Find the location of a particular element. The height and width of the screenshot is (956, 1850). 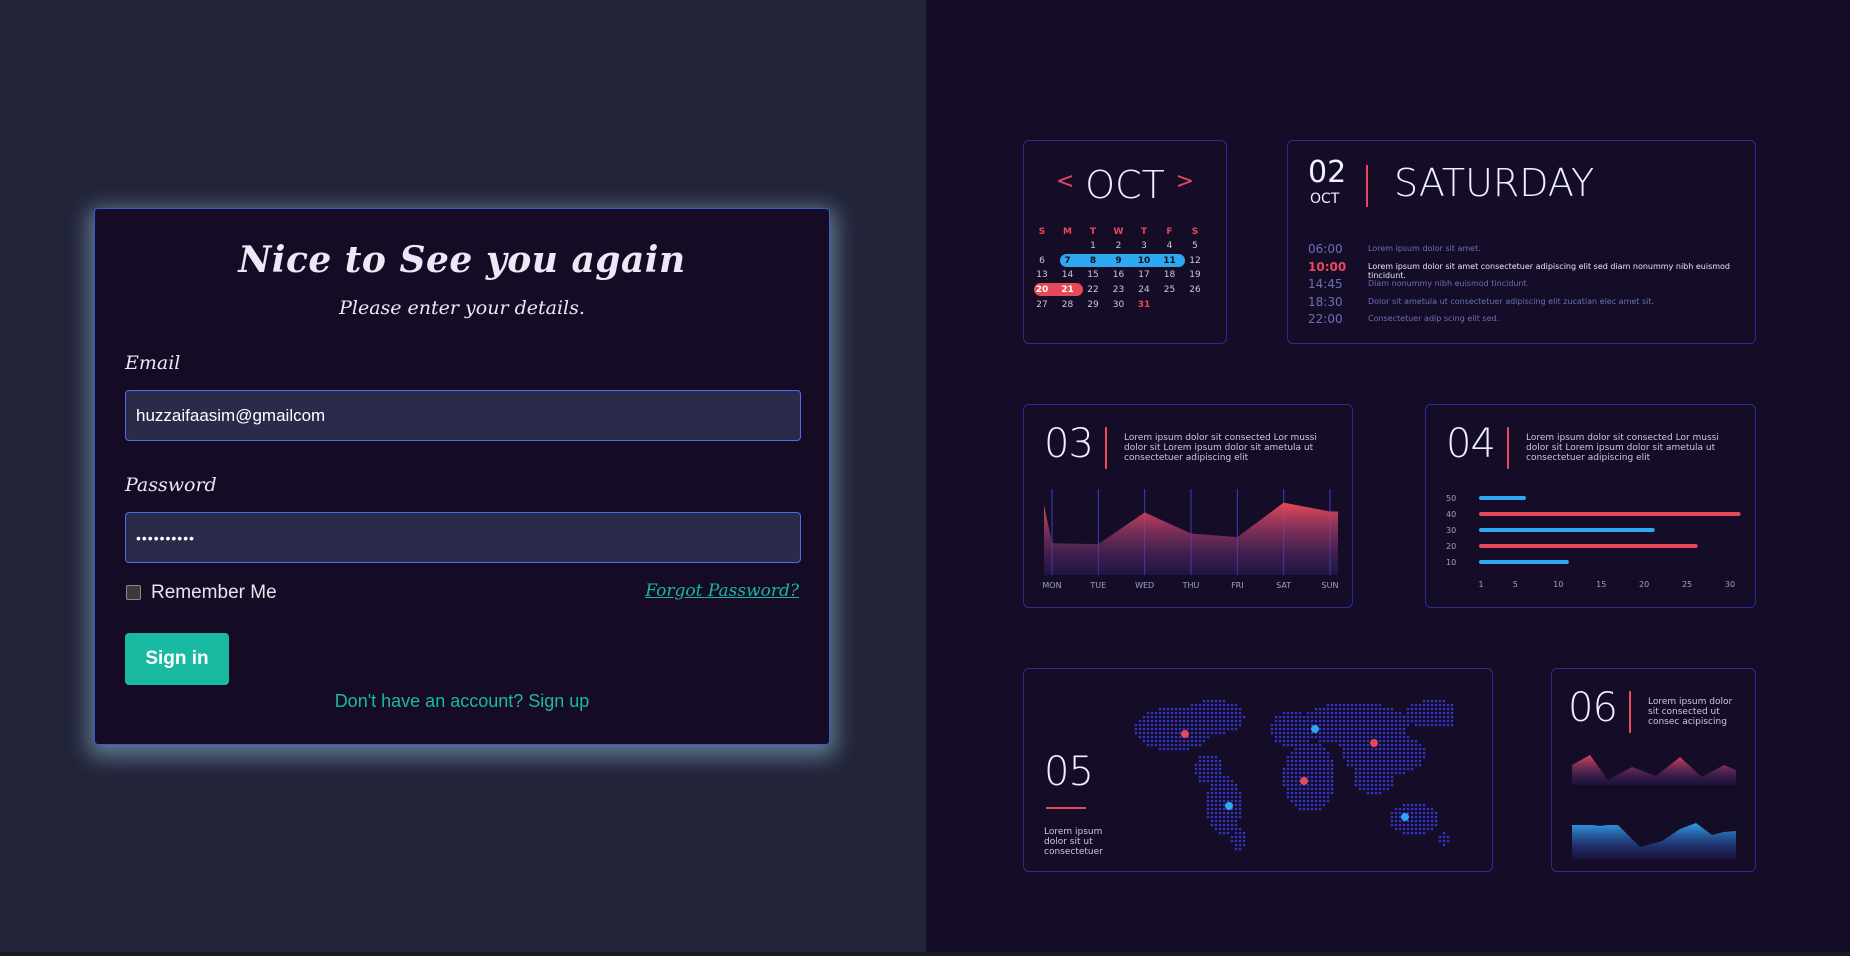

forgot-password-link: Forgot Password? is located at coordinates (722, 591).